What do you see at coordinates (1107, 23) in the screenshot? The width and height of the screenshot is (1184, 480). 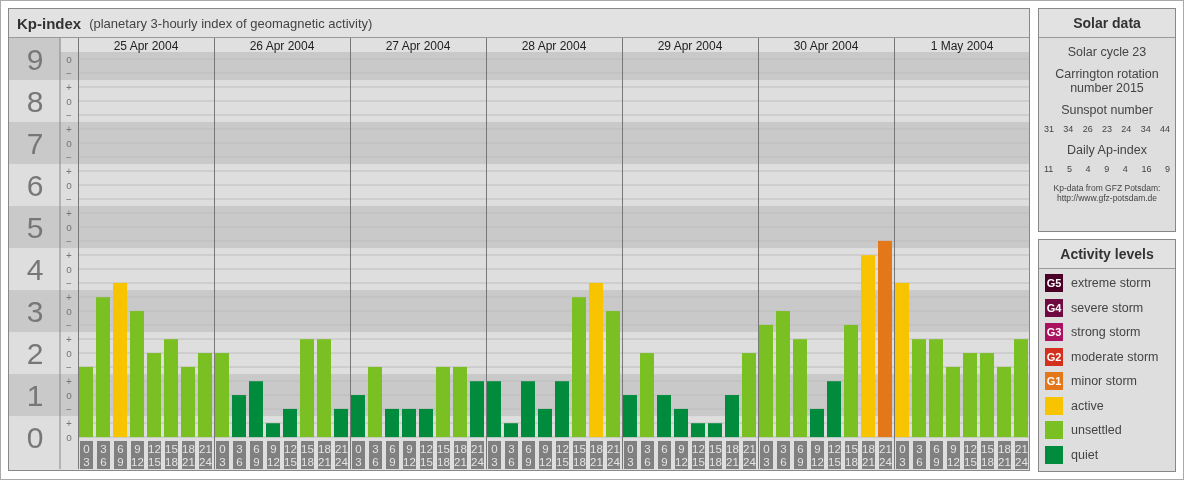 I see `panel-title: Solar data` at bounding box center [1107, 23].